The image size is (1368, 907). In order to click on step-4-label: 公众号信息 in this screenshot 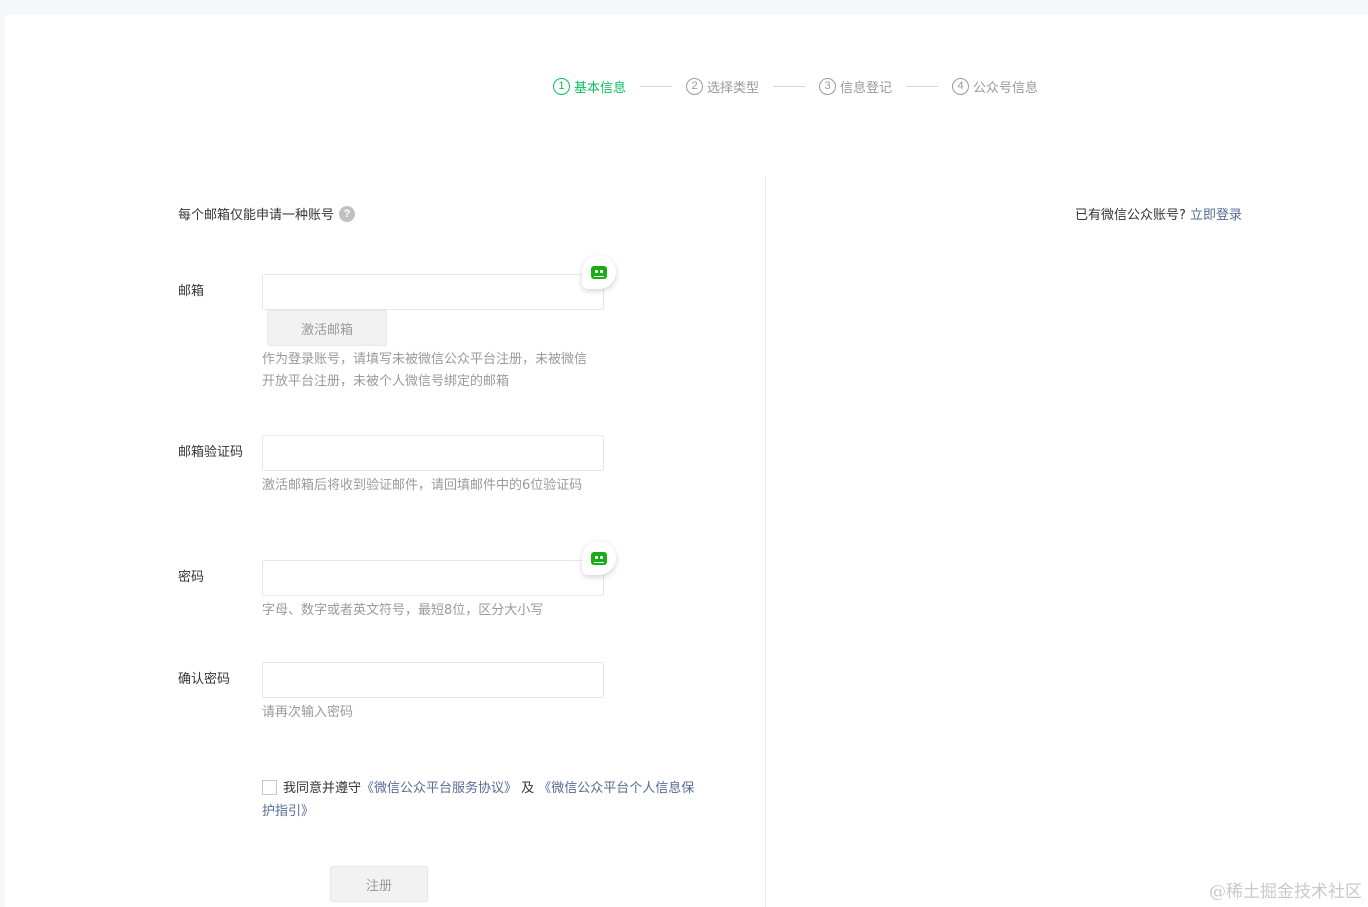, I will do `click(1006, 88)`.